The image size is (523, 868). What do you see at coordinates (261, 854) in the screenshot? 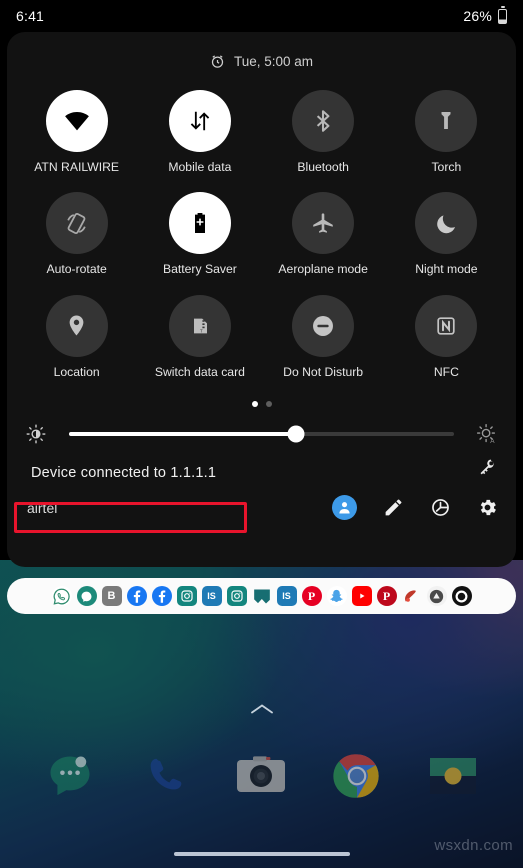
I see `home-indicator` at bounding box center [261, 854].